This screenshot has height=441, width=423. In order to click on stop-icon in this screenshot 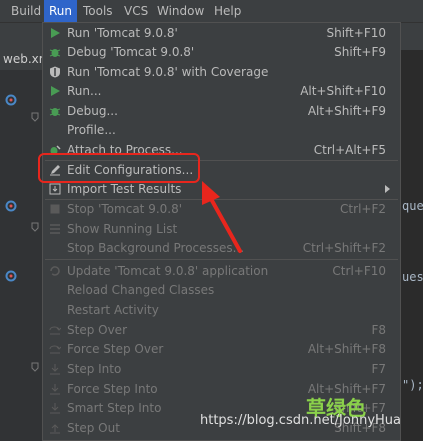, I will do `click(55, 209)`.